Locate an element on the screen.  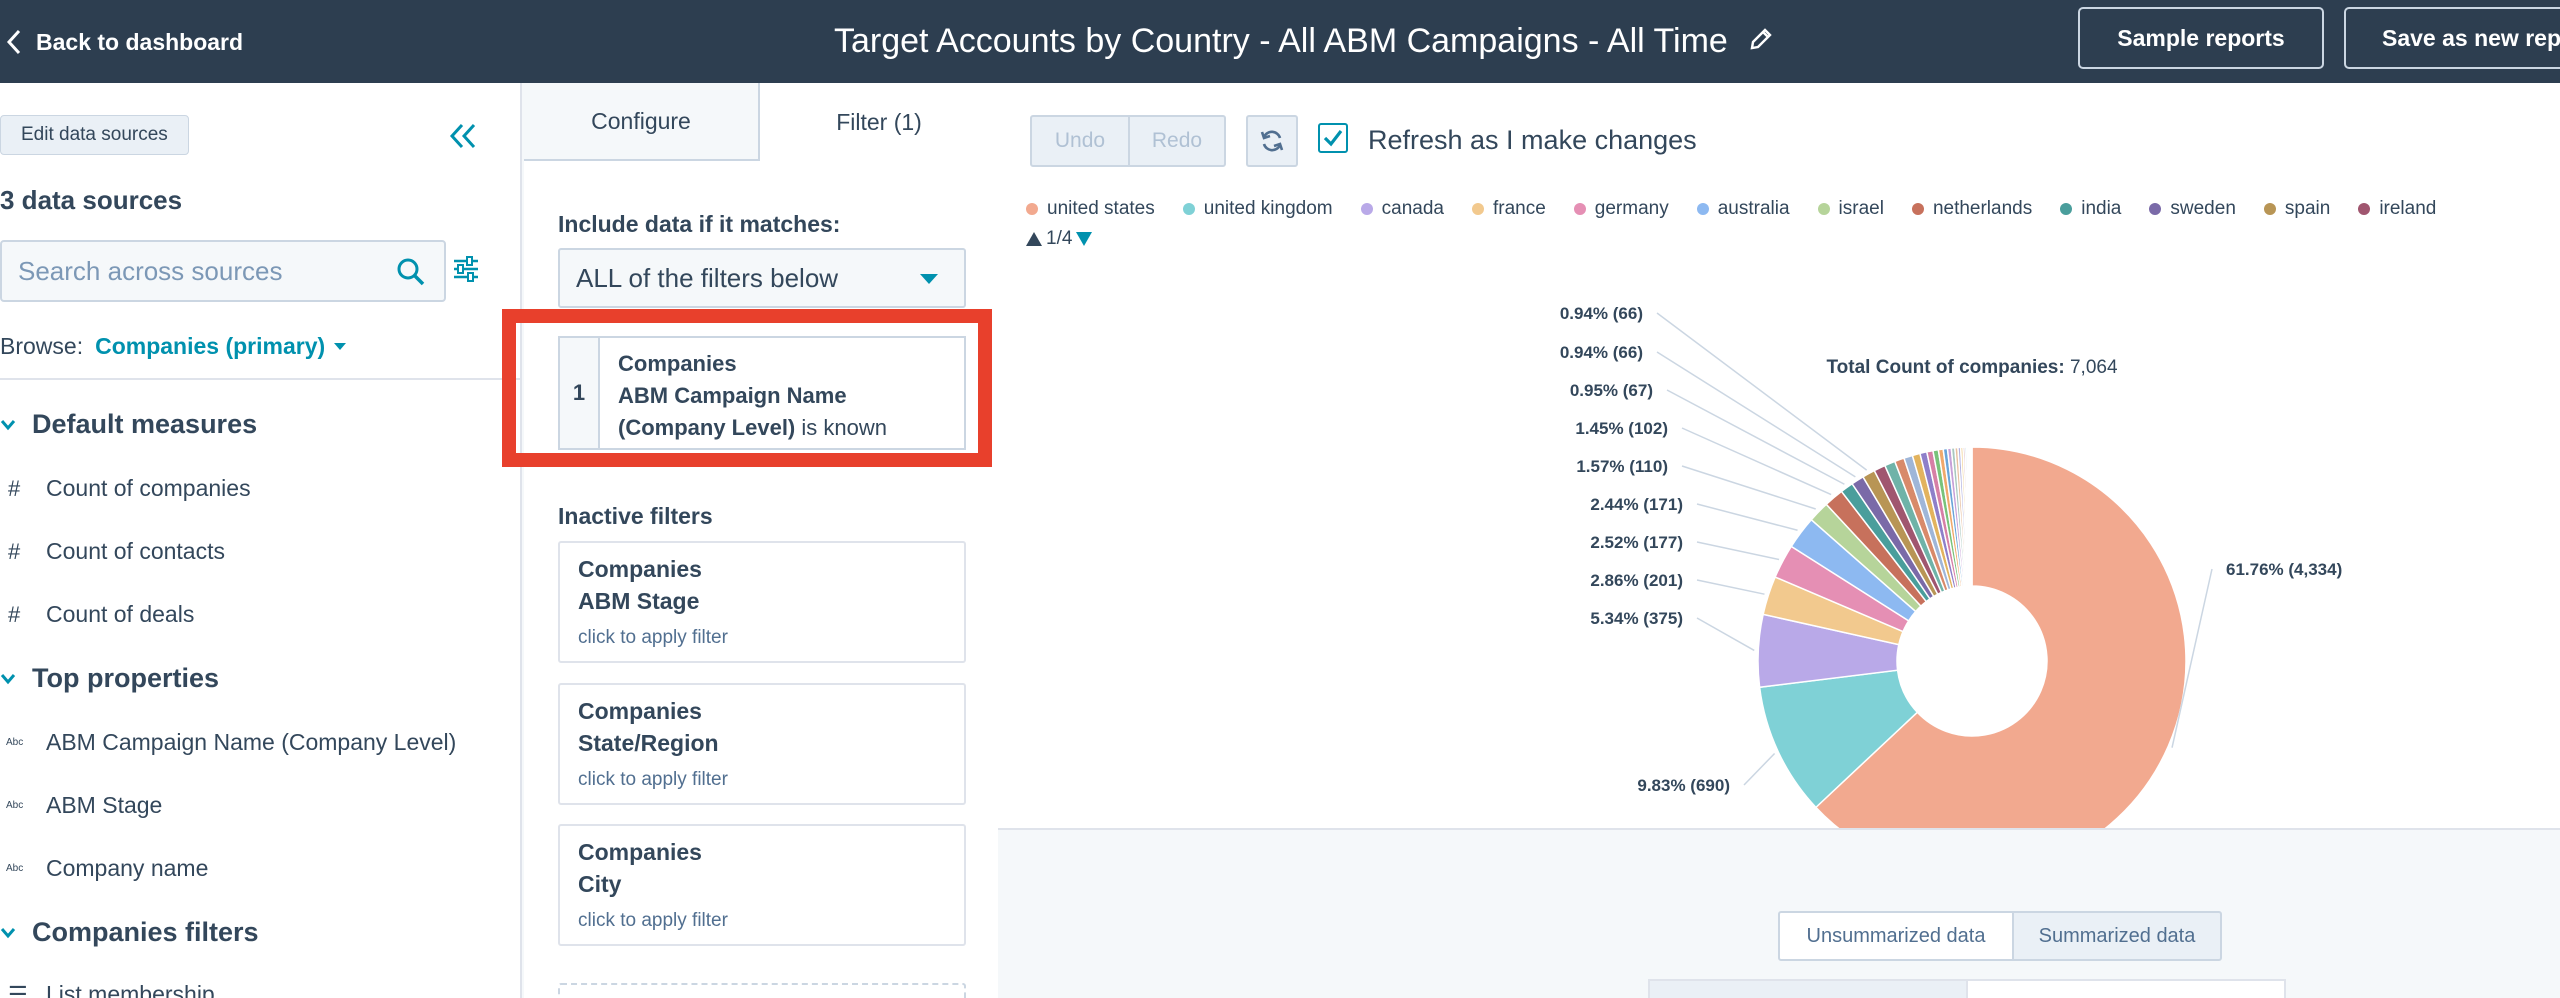
slice-data-label: 2.86% (201) is located at coordinates (1636, 580).